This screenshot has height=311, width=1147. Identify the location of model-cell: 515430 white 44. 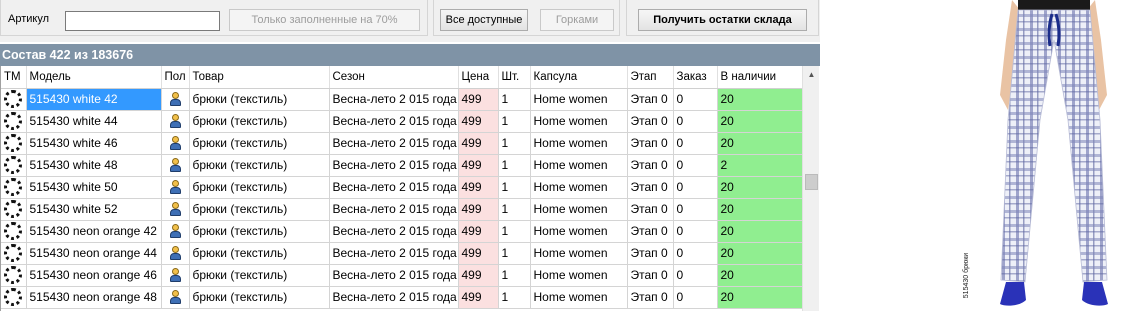
(94, 121).